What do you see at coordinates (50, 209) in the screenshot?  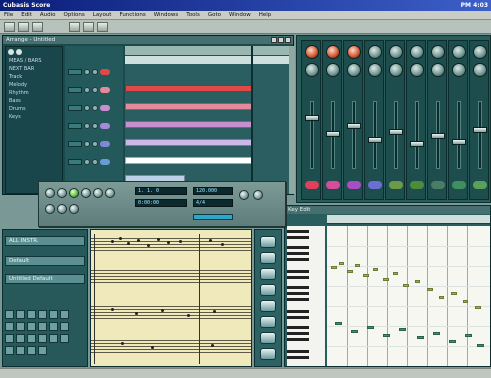 I see `punch-in-button` at bounding box center [50, 209].